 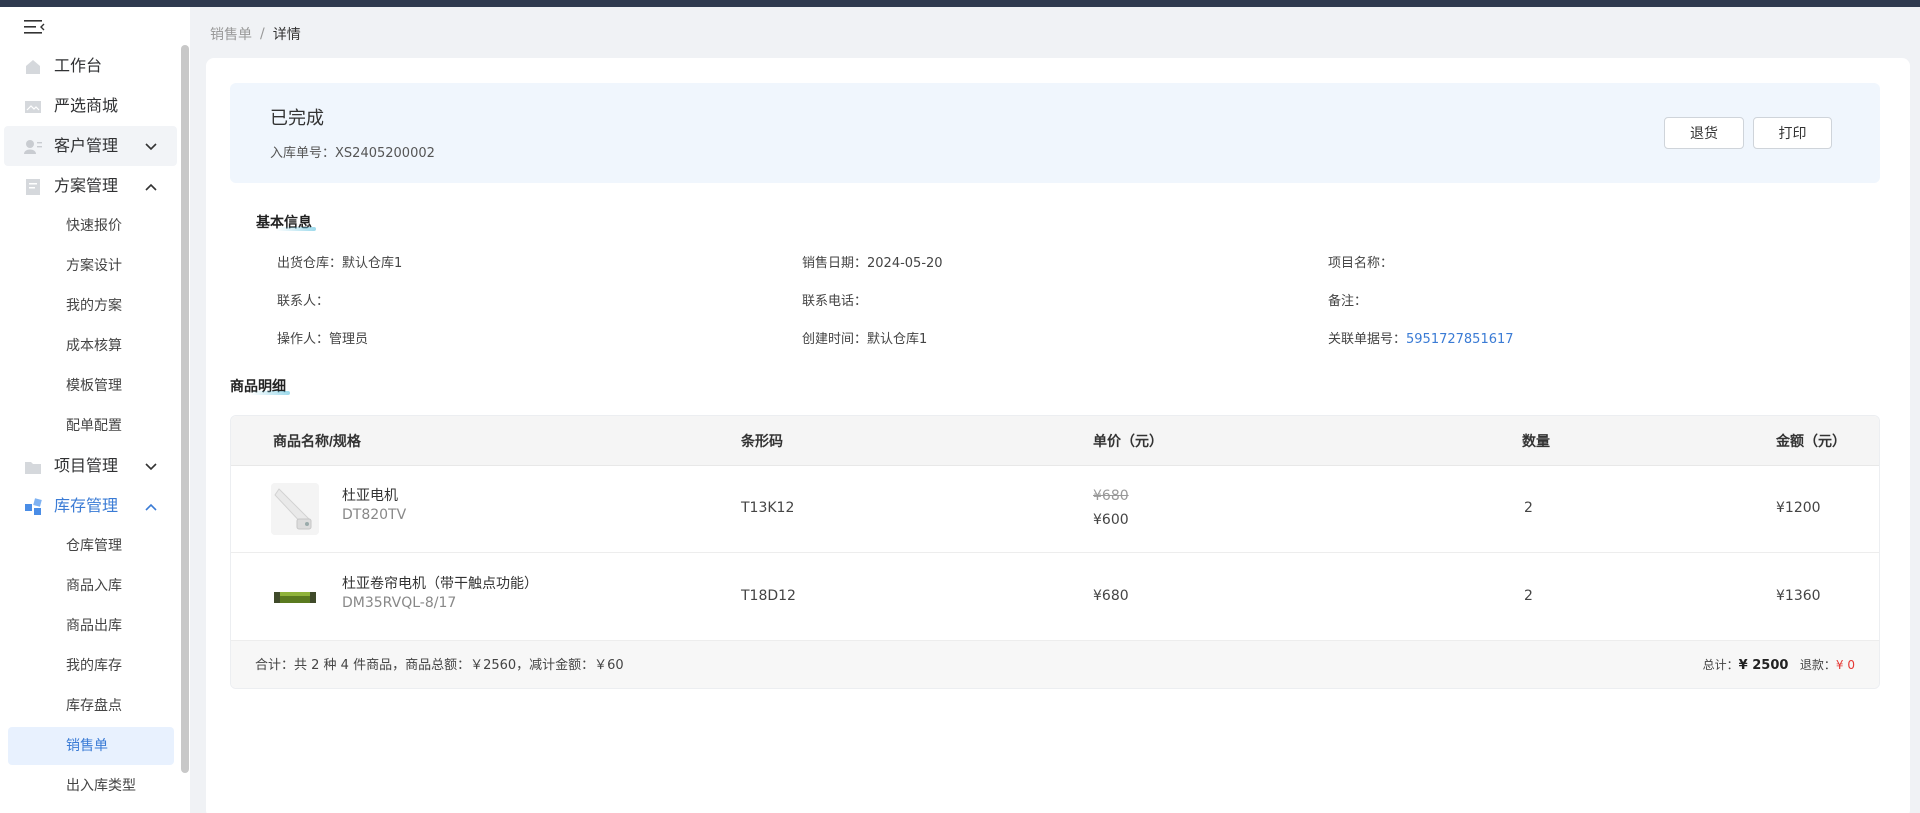 I want to click on print-button: 打印, so click(x=1792, y=133).